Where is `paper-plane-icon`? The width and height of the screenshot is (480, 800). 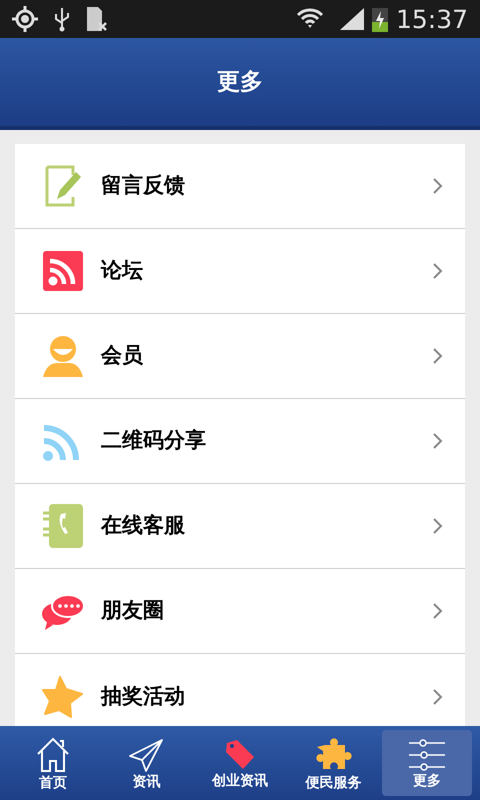
paper-plane-icon is located at coordinates (146, 755).